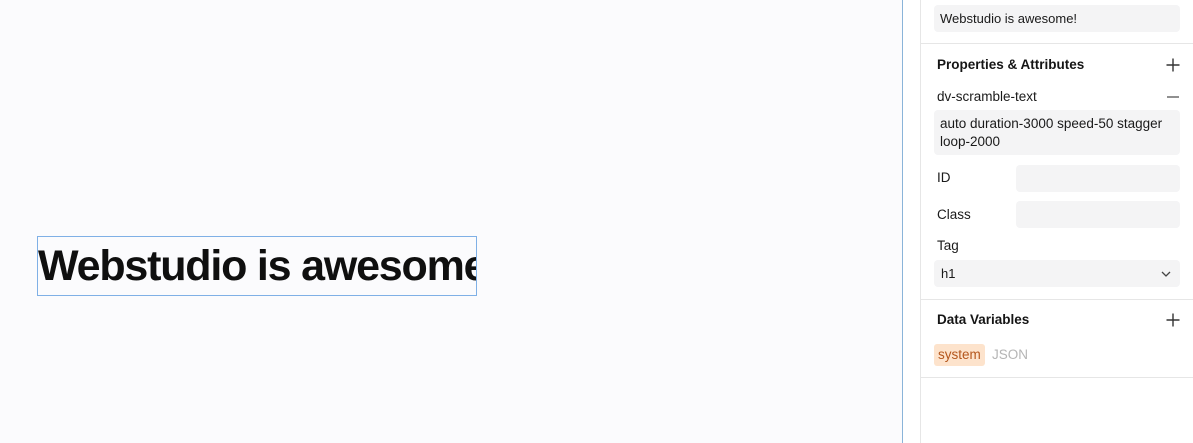 Image resolution: width=1193 pixels, height=443 pixels. I want to click on add-variable-button, so click(1173, 320).